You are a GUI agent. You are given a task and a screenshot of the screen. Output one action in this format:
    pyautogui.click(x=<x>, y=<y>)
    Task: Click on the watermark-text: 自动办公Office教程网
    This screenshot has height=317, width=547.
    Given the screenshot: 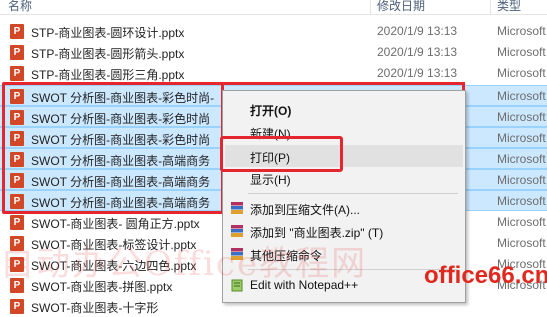 What is the action you would take?
    pyautogui.click(x=184, y=264)
    